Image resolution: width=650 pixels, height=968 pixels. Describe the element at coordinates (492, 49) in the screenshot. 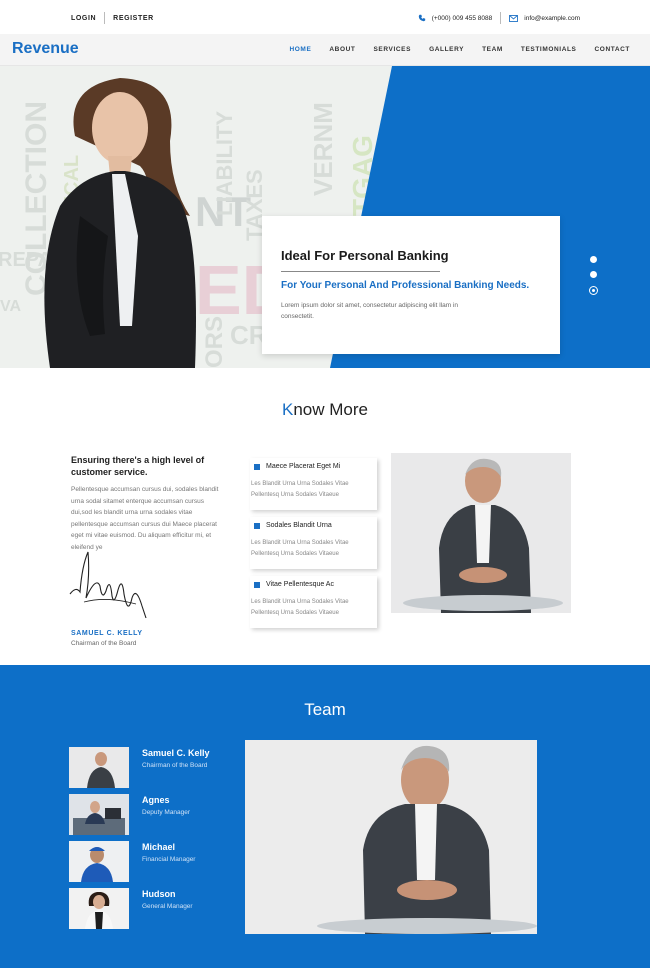

I see `nav-item-team: TEAM` at that location.